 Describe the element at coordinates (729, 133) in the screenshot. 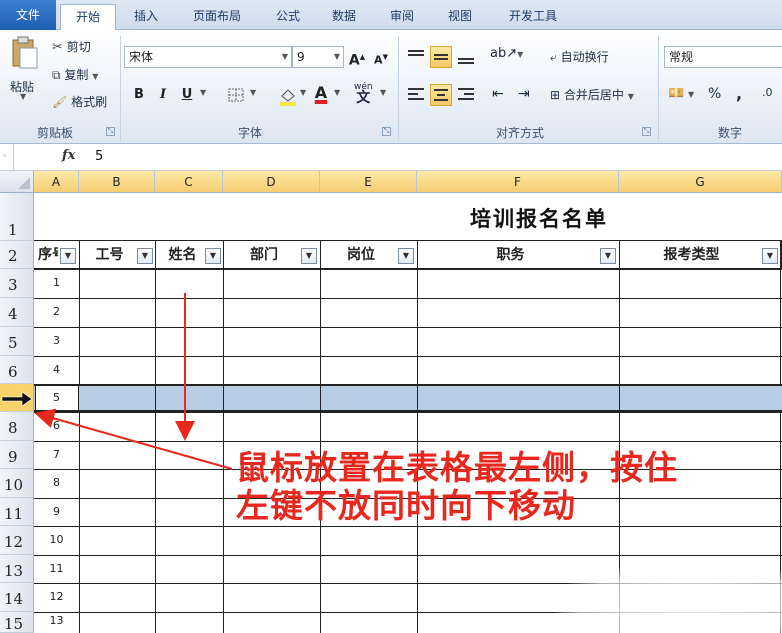

I see `group-label-number: 数字` at that location.